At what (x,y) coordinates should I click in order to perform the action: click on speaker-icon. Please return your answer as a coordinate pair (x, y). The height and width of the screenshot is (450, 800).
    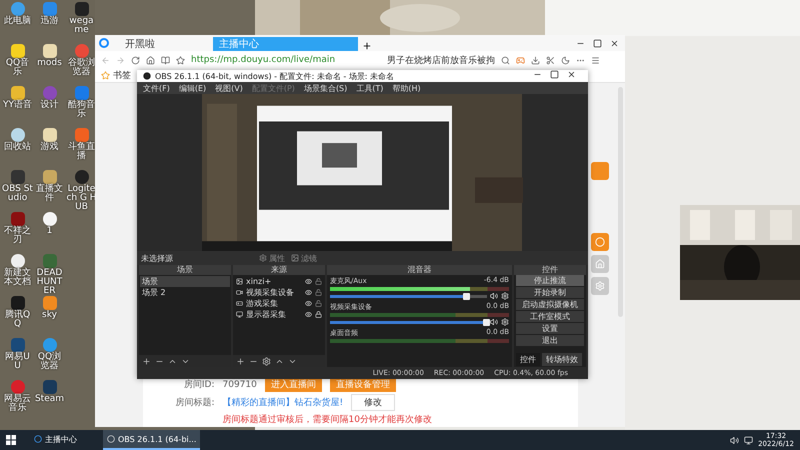
    Looking at the image, I should click on (735, 440).